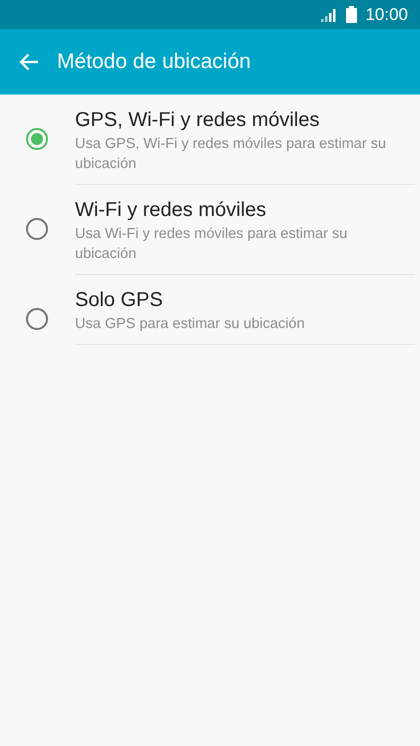 The image size is (420, 746). What do you see at coordinates (211, 244) in the screenshot?
I see `option-description: Usa Wi-Fi y redes móviles para estimar su ubicación` at bounding box center [211, 244].